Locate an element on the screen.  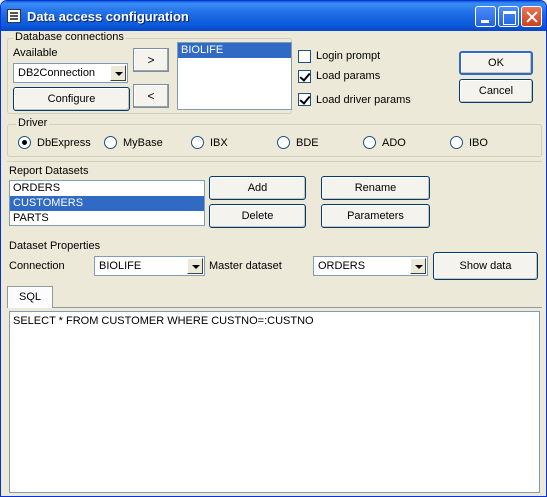
master-dataset-combo: ORDERS is located at coordinates (370, 266).